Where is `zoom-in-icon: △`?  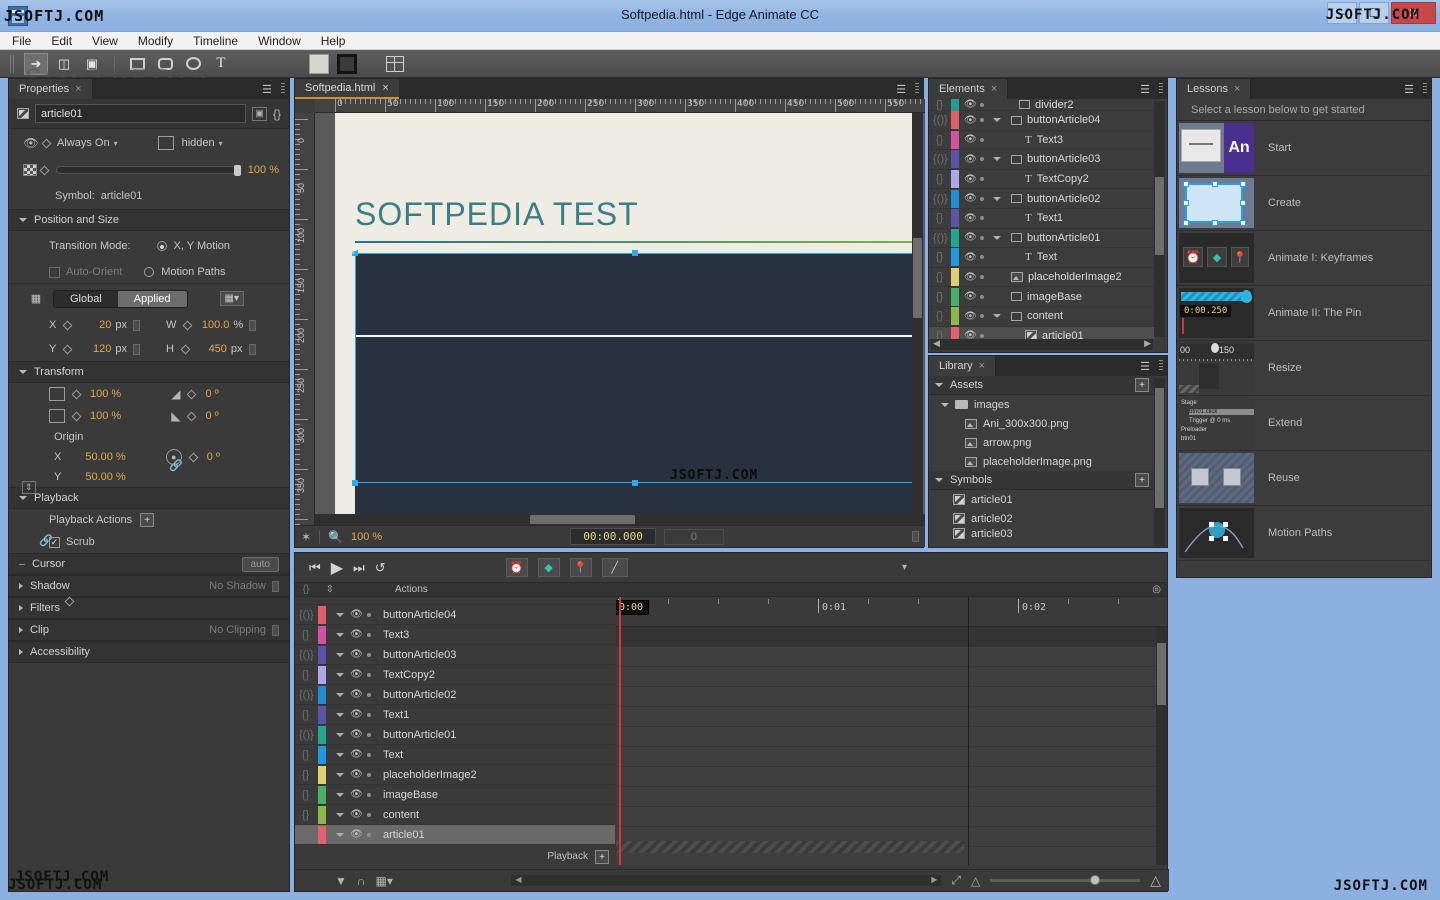 zoom-in-icon: △ is located at coordinates (1155, 880).